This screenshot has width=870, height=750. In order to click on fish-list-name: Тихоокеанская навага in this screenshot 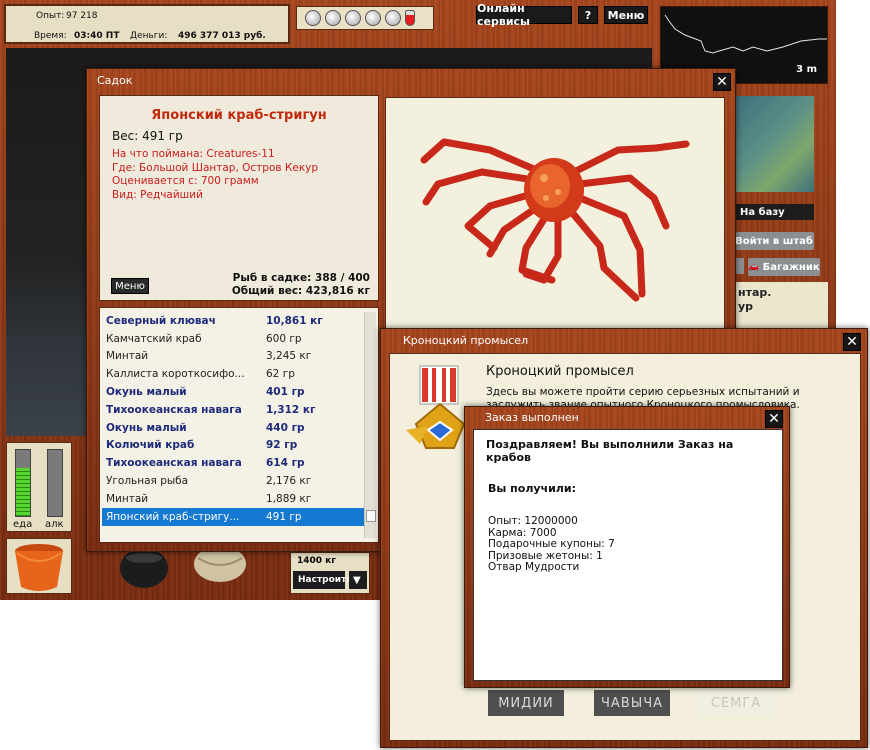, I will do `click(174, 409)`.